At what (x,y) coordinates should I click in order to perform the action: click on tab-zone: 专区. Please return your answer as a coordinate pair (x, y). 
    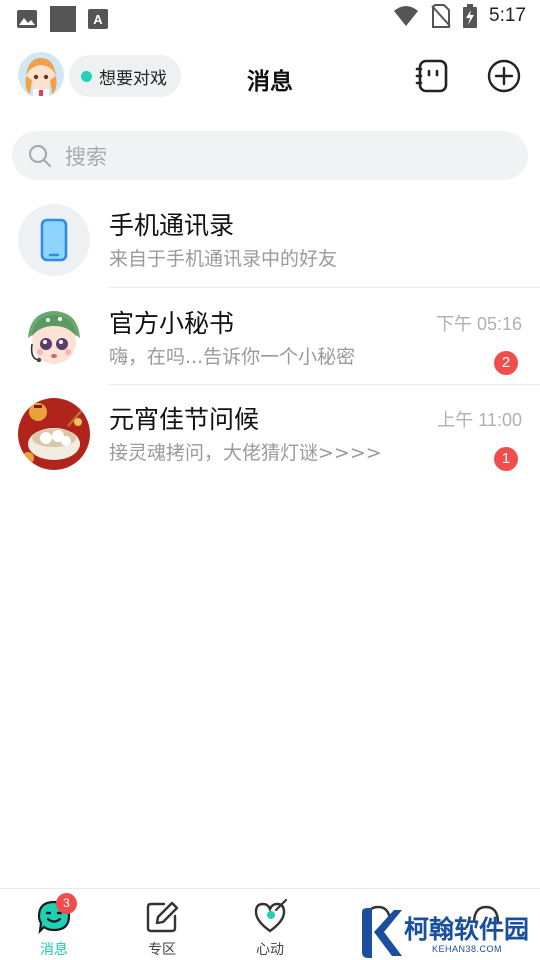
    Looking at the image, I should click on (162, 924).